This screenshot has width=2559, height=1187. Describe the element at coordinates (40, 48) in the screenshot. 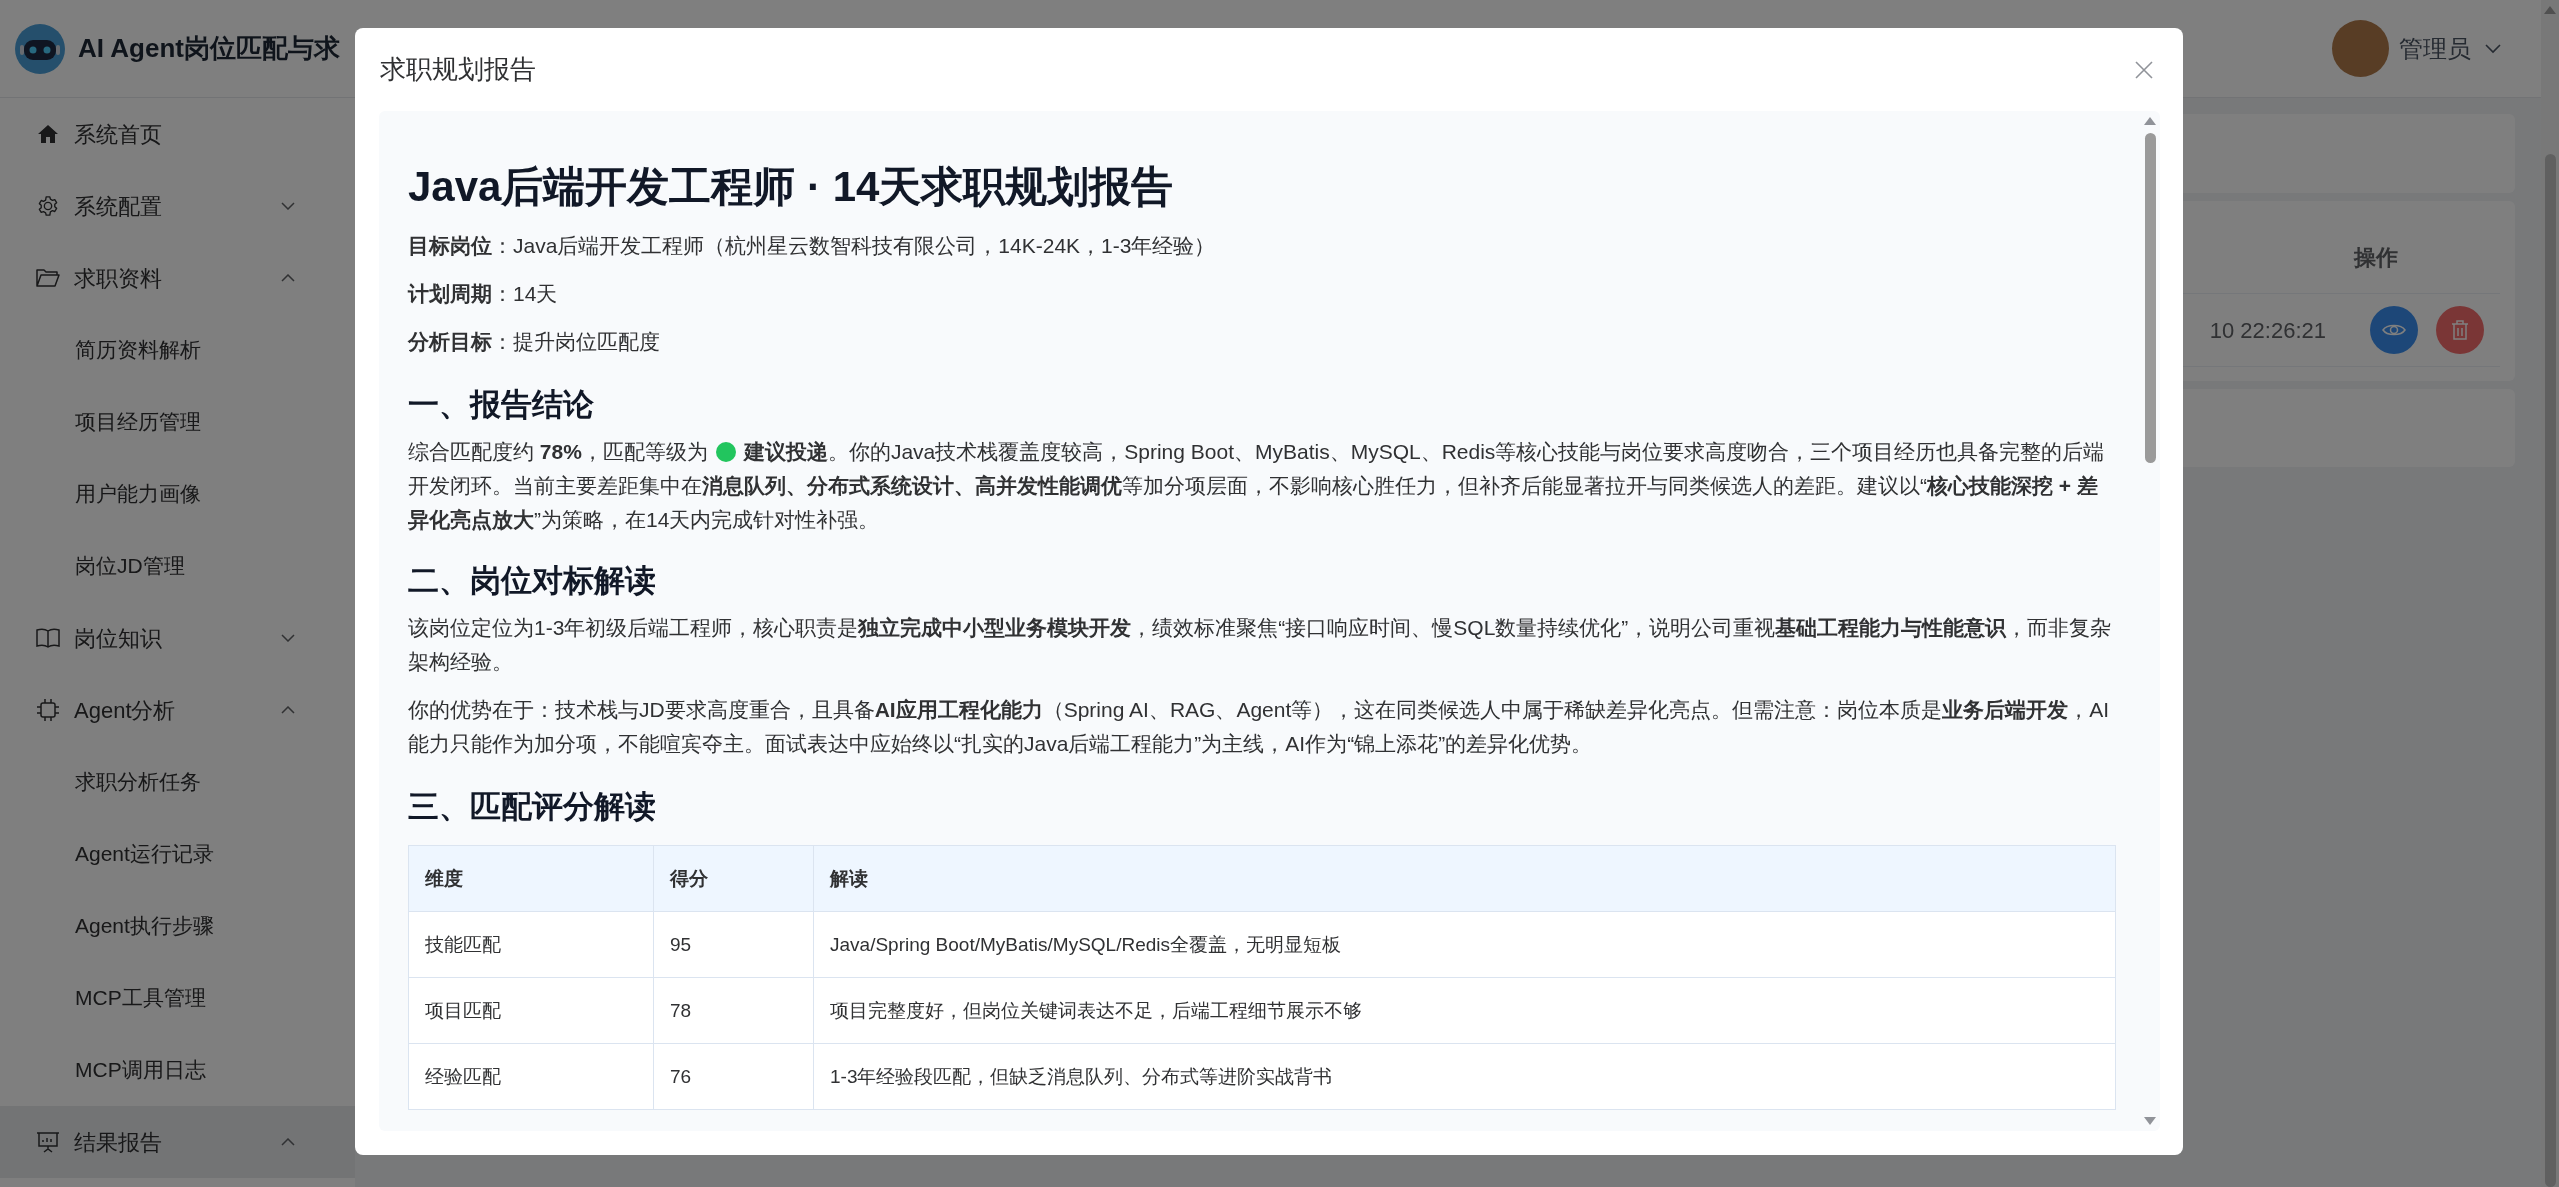

I see `robot-logo-icon` at that location.